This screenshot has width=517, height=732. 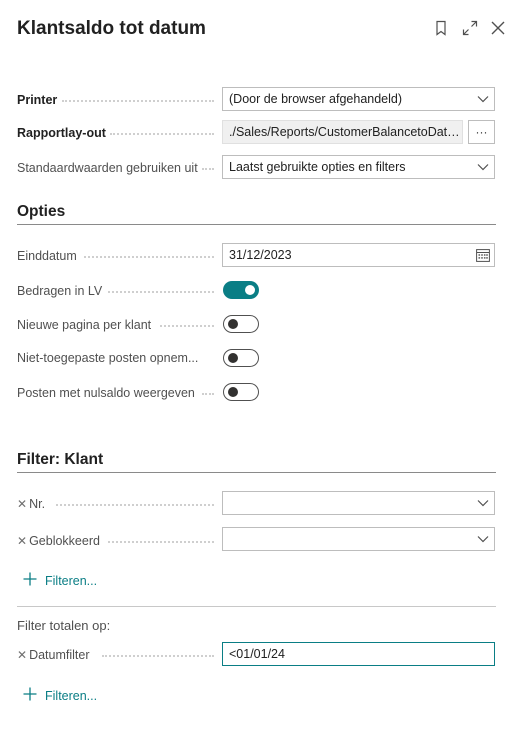 I want to click on filter-no-dots, so click(x=135, y=505).